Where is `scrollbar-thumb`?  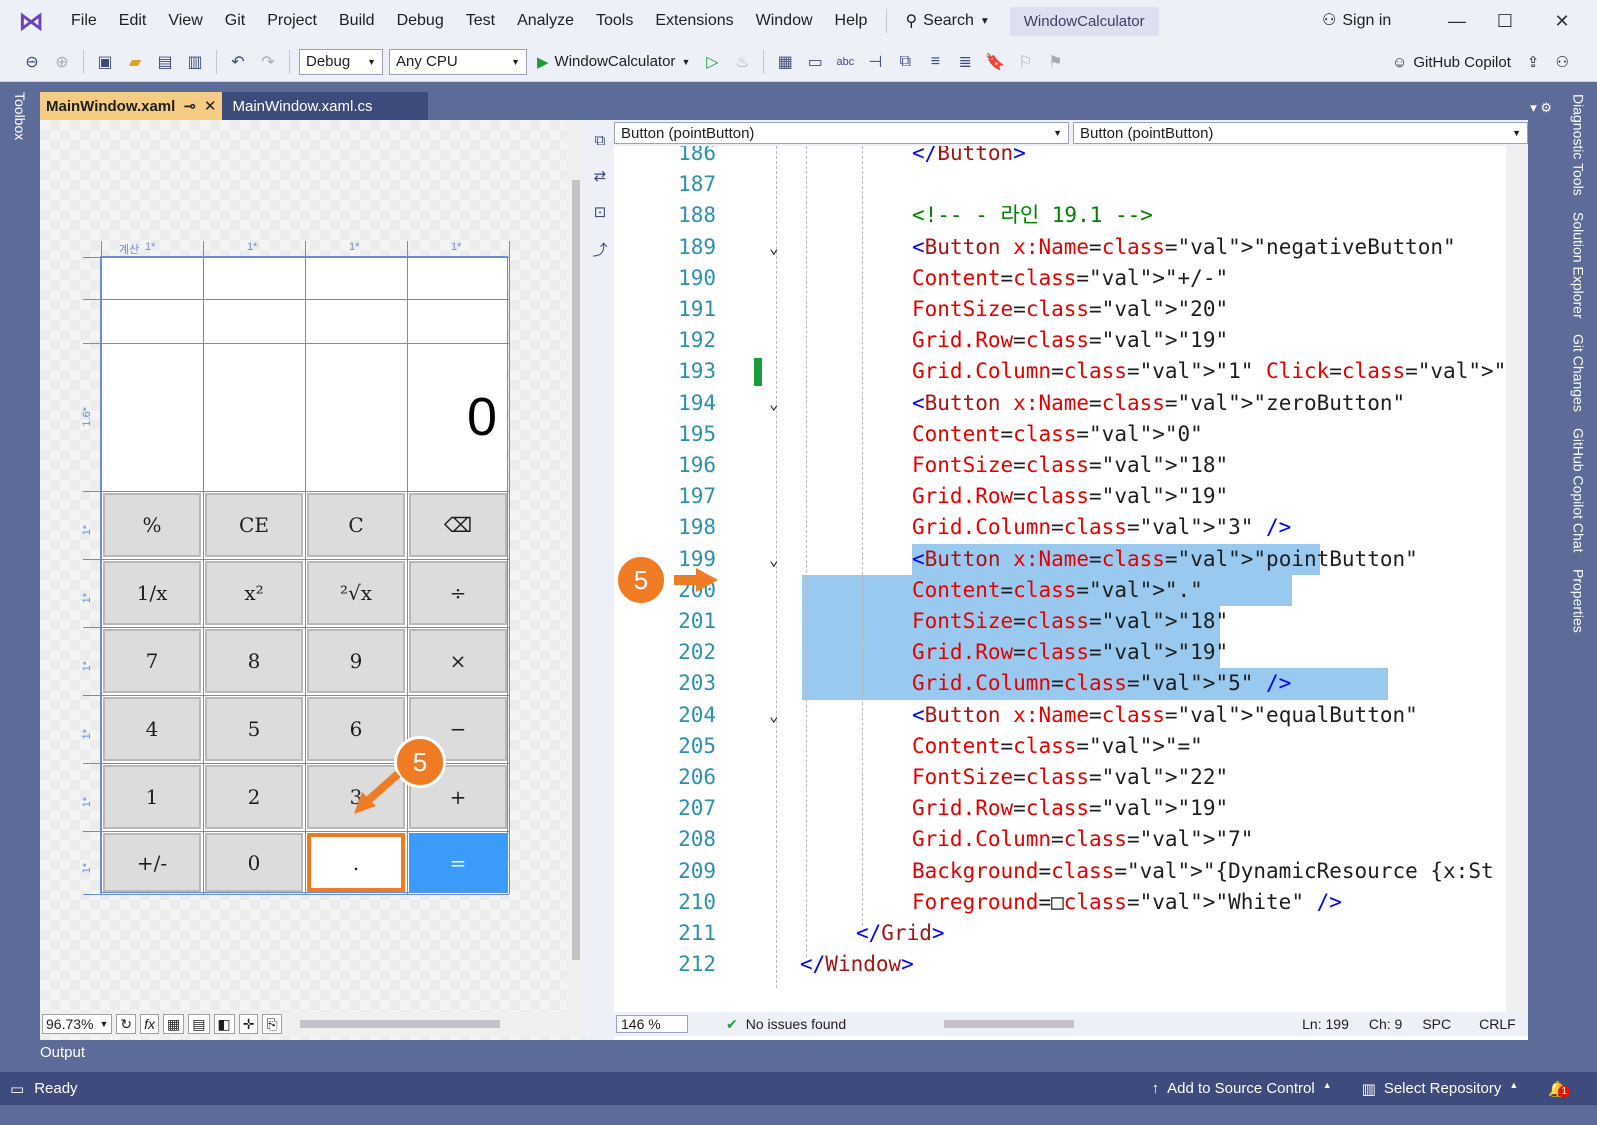
scrollbar-thumb is located at coordinates (576, 570).